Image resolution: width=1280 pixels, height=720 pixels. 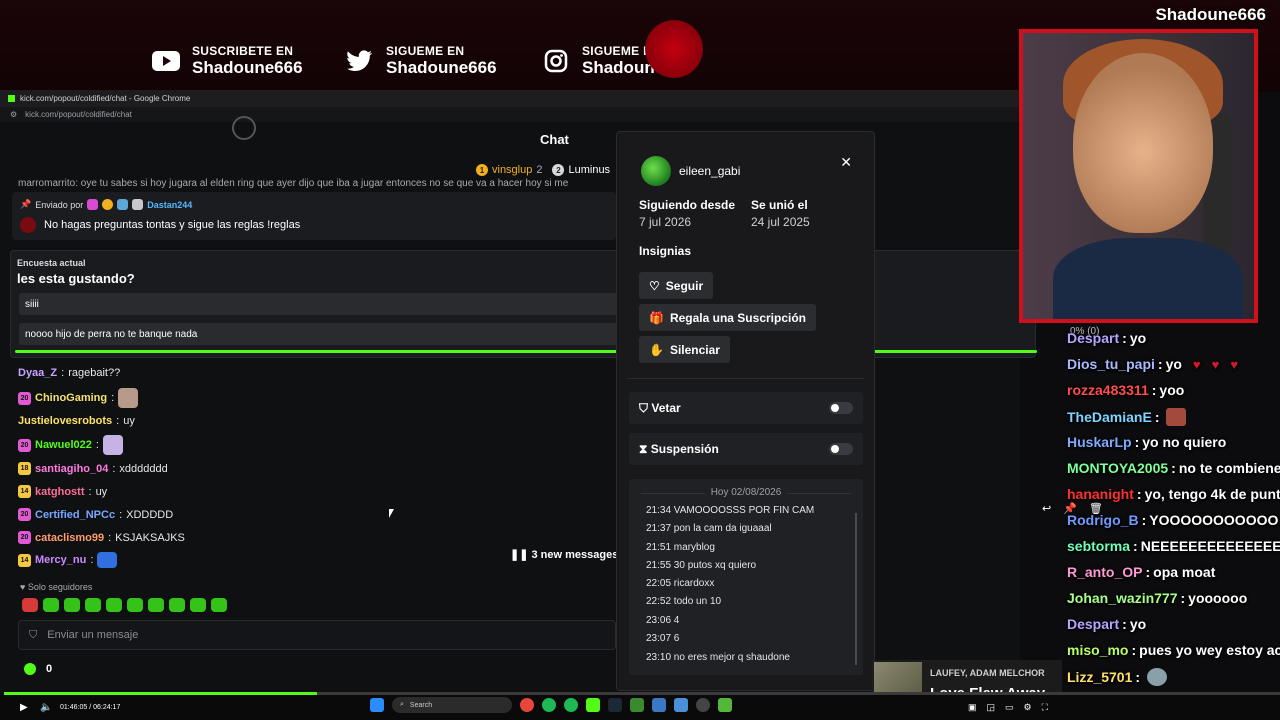 What do you see at coordinates (659, 705) in the screenshot?
I see `app-icon` at bounding box center [659, 705].